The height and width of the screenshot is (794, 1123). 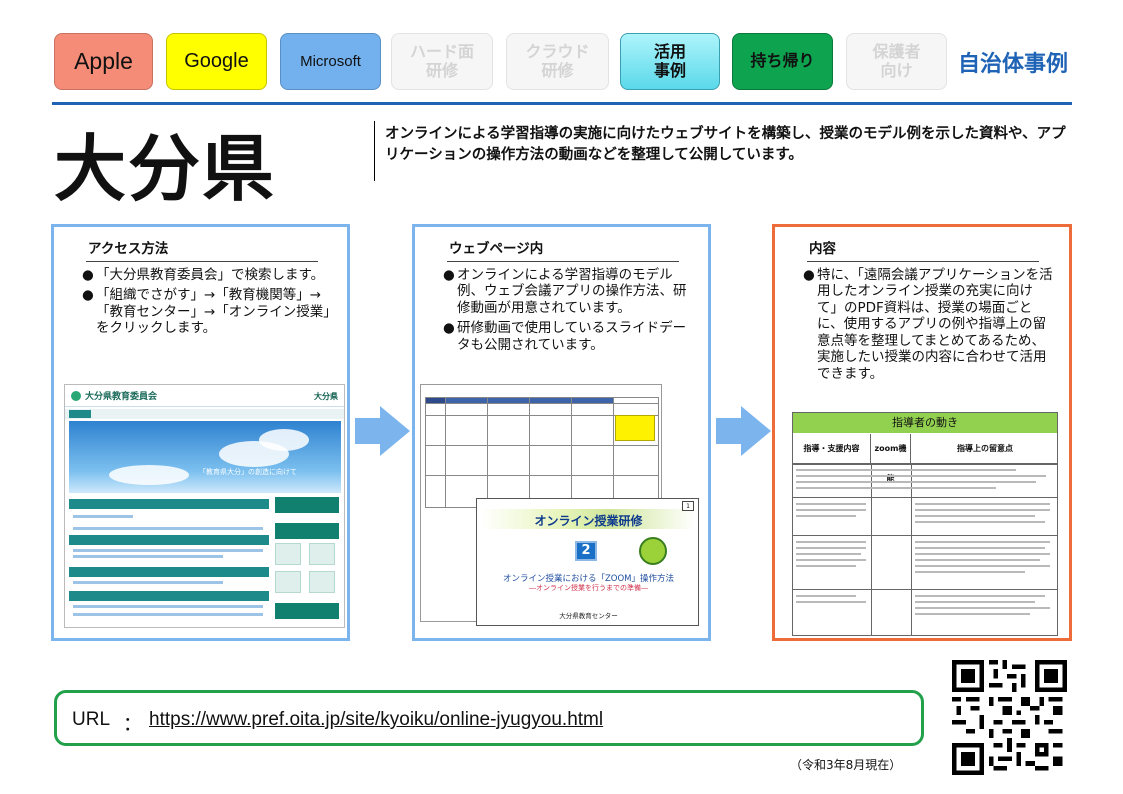 What do you see at coordinates (91, 719) in the screenshot?
I see `url-label: URL` at bounding box center [91, 719].